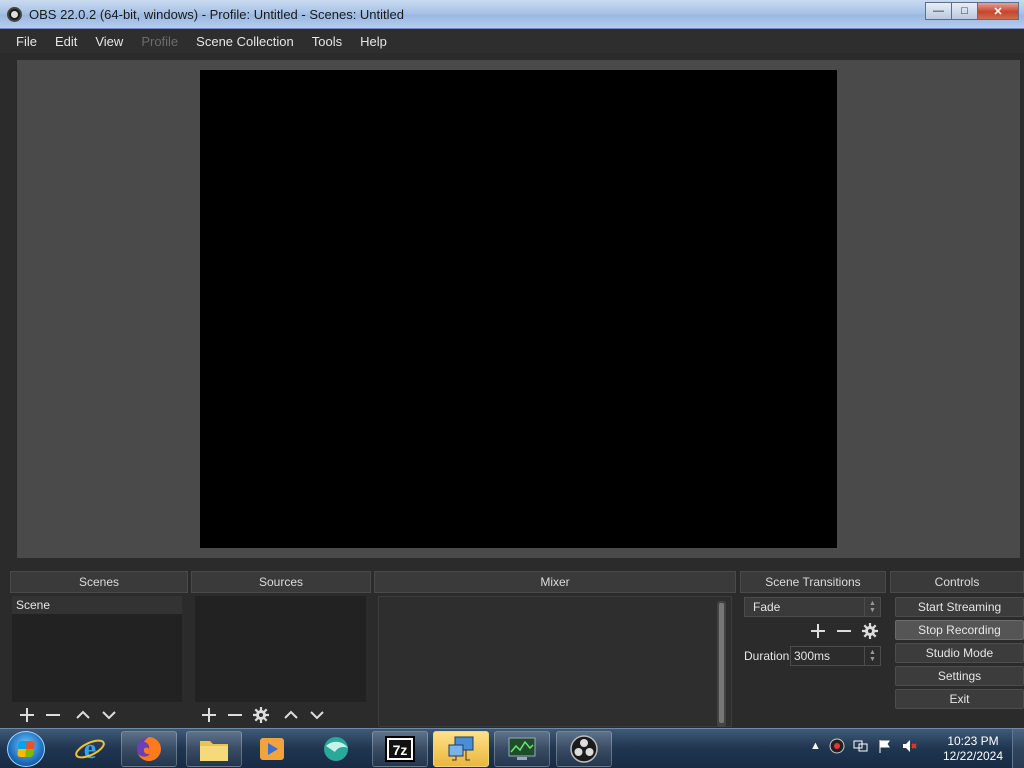 The height and width of the screenshot is (768, 1024). What do you see at coordinates (584, 749) in the screenshot?
I see `taskbar-obs-studio` at bounding box center [584, 749].